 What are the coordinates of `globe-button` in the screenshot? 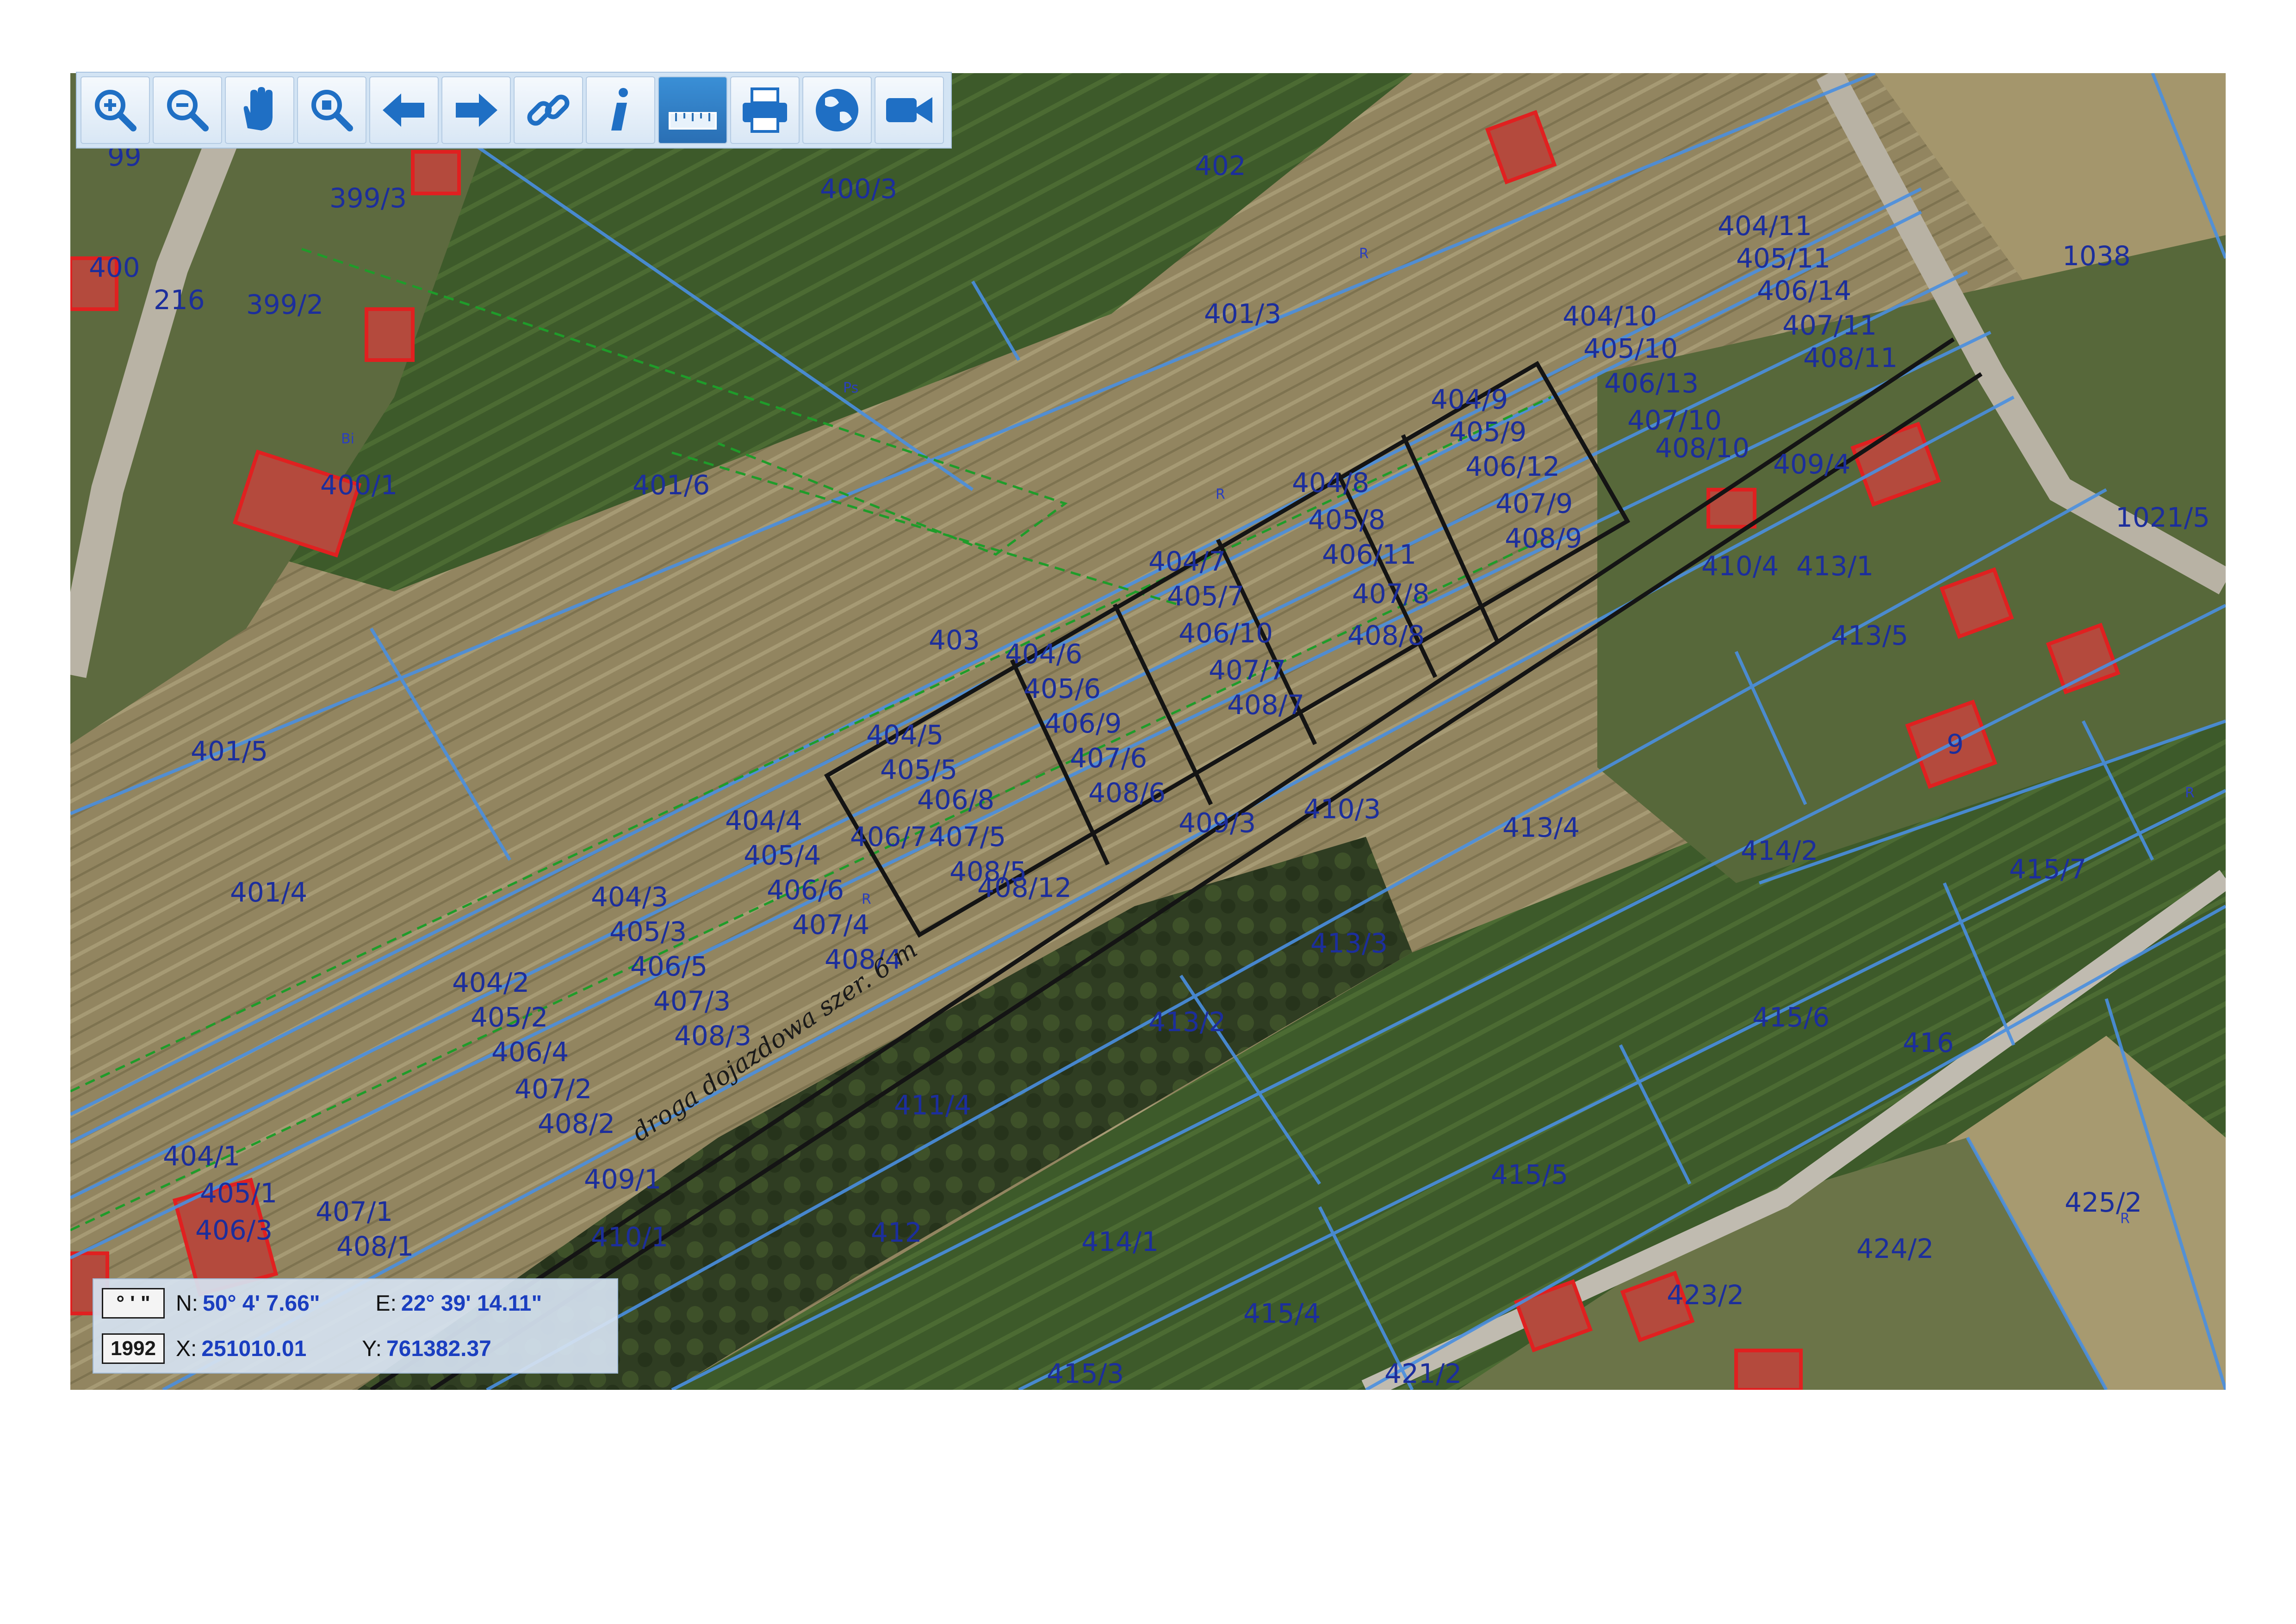 It's located at (837, 110).